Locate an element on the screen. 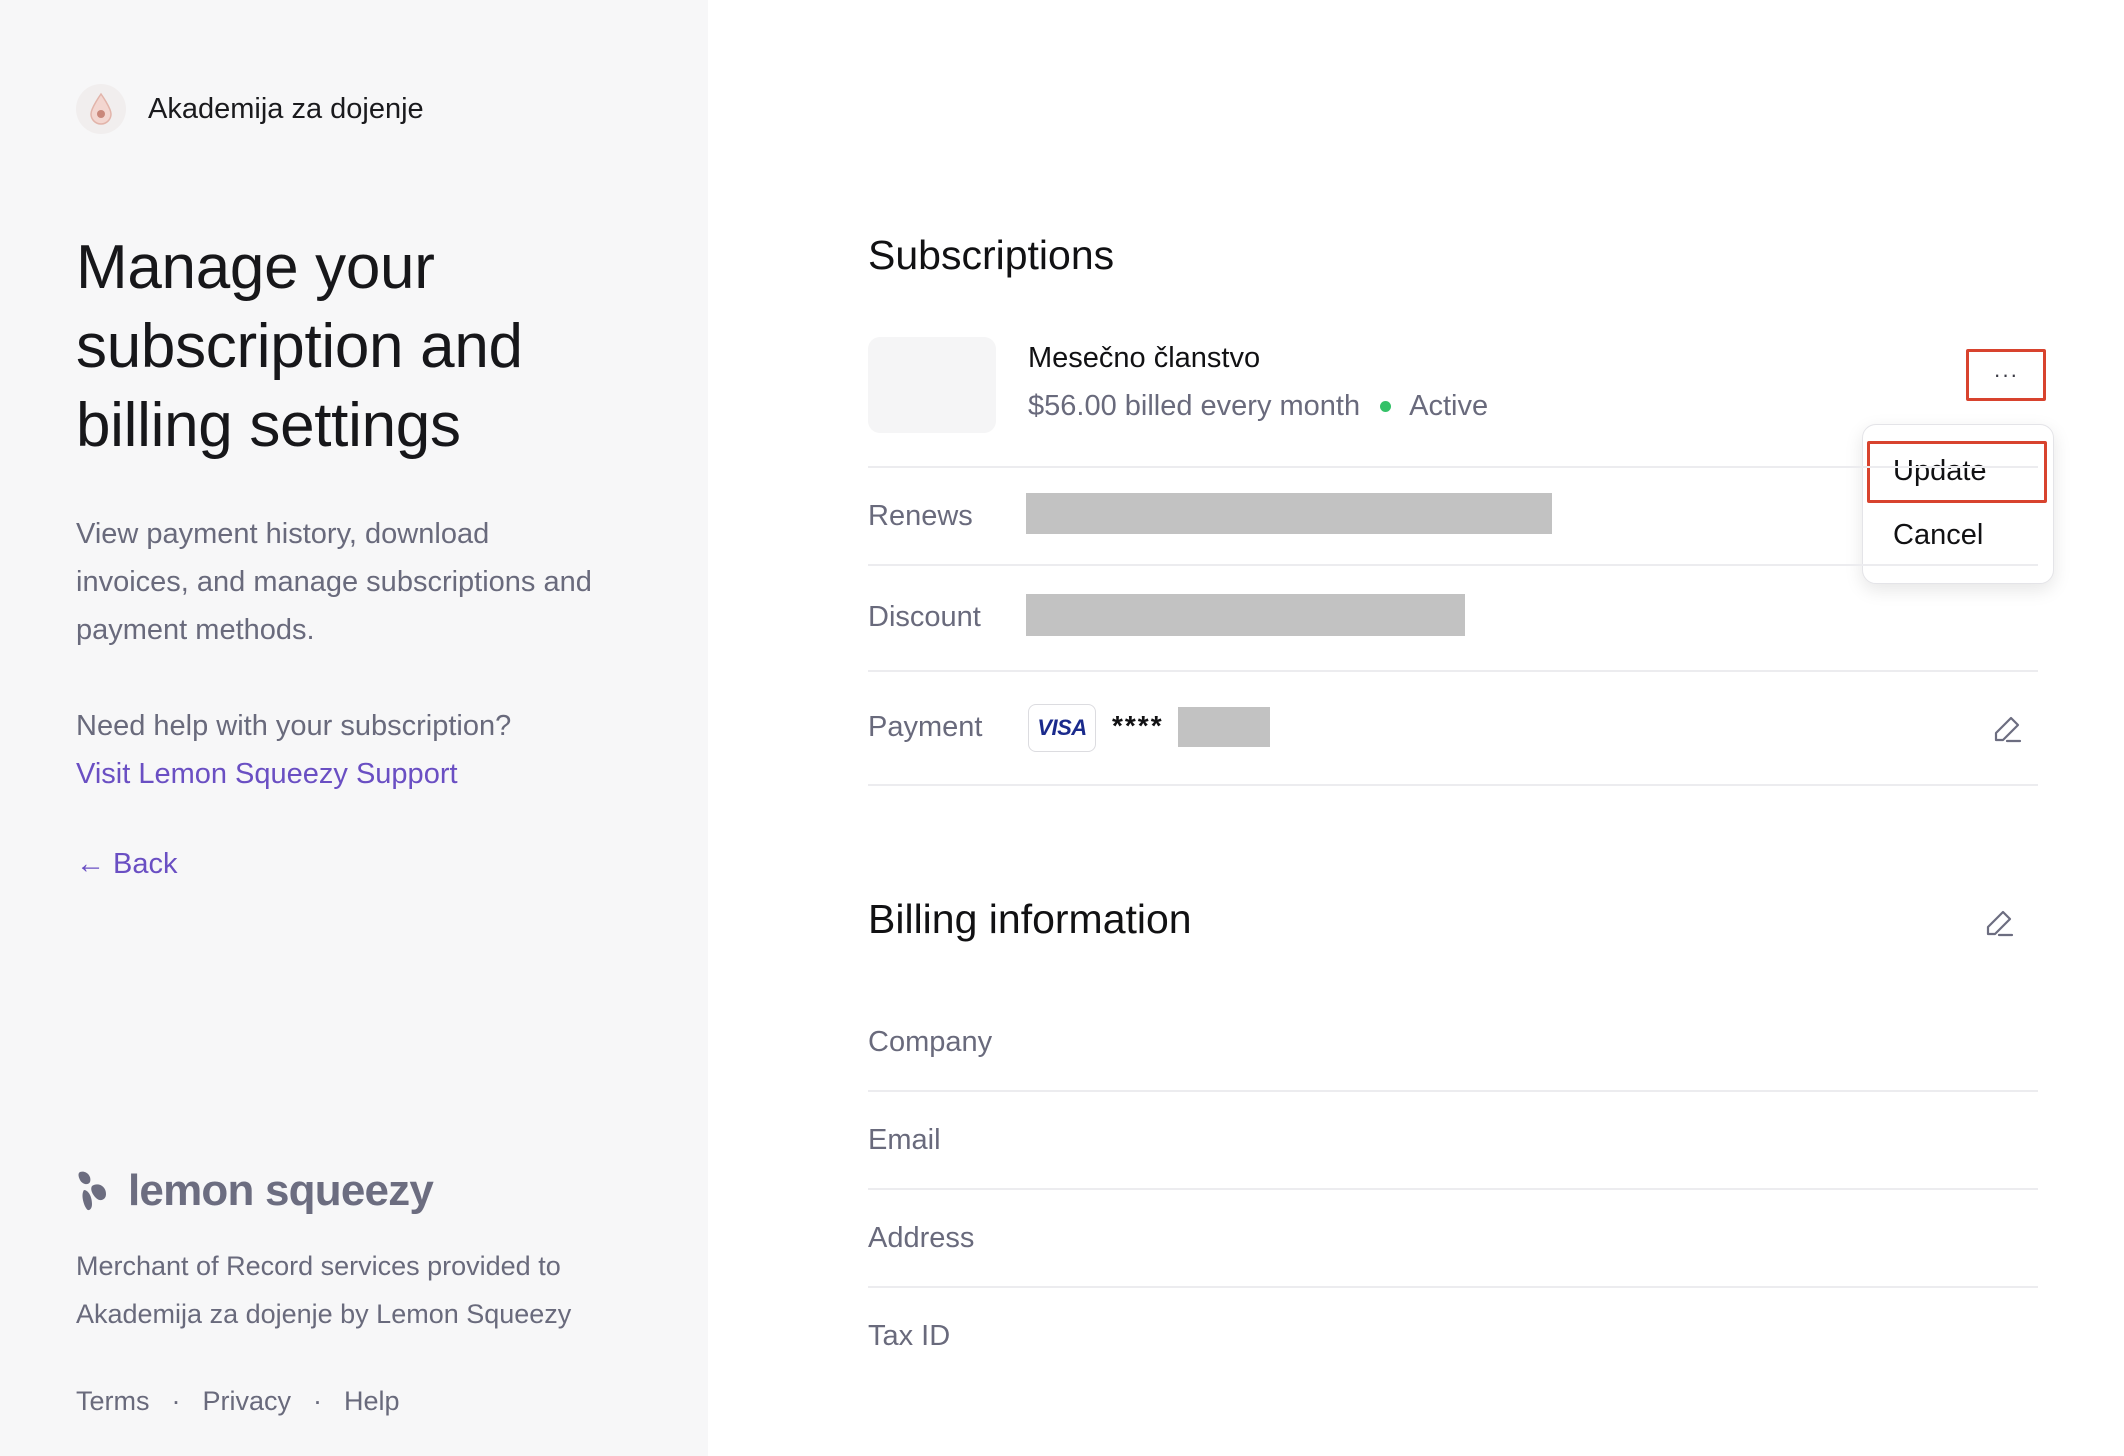 The image size is (2124, 1456). edit-billing-button is located at coordinates (1999, 923).